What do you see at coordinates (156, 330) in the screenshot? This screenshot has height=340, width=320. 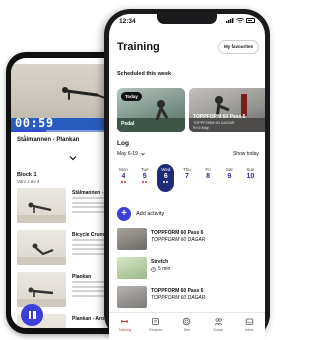 I see `tab-label: Recipes` at bounding box center [156, 330].